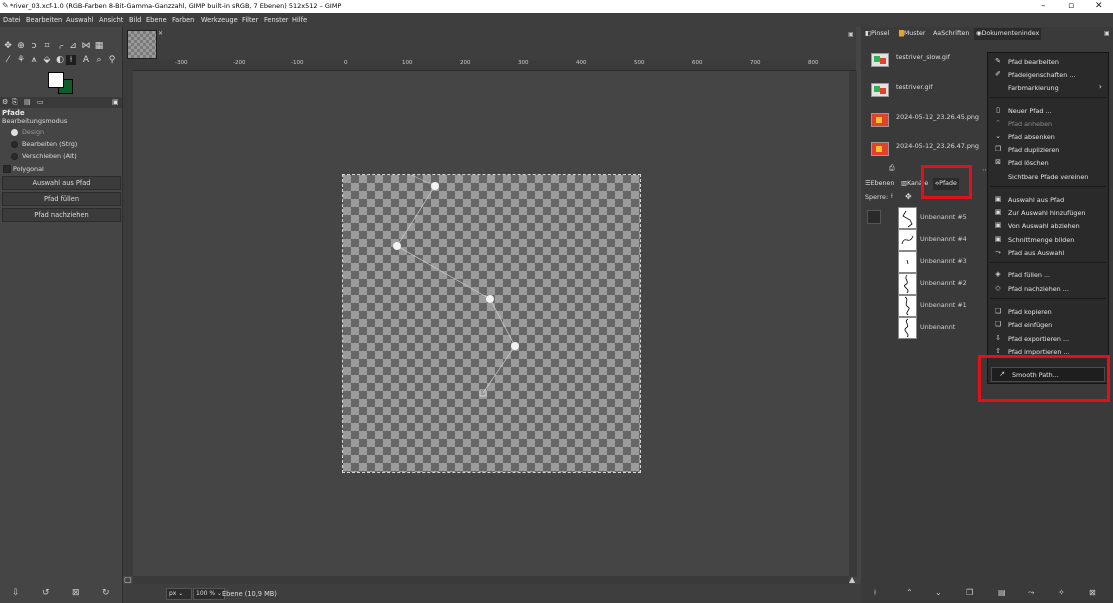 Image resolution: width=1113 pixels, height=603 pixels. I want to click on menu-help: Hilfe, so click(299, 20).